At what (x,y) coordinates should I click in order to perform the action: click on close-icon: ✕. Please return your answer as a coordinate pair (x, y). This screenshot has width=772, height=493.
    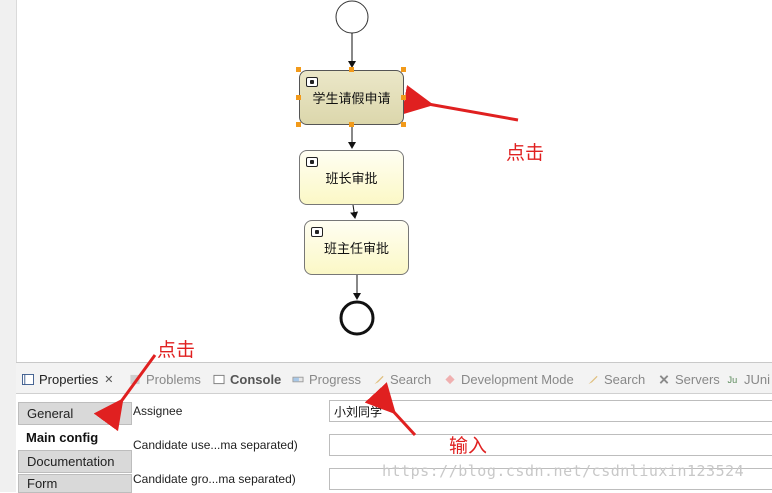
    Looking at the image, I should click on (108, 379).